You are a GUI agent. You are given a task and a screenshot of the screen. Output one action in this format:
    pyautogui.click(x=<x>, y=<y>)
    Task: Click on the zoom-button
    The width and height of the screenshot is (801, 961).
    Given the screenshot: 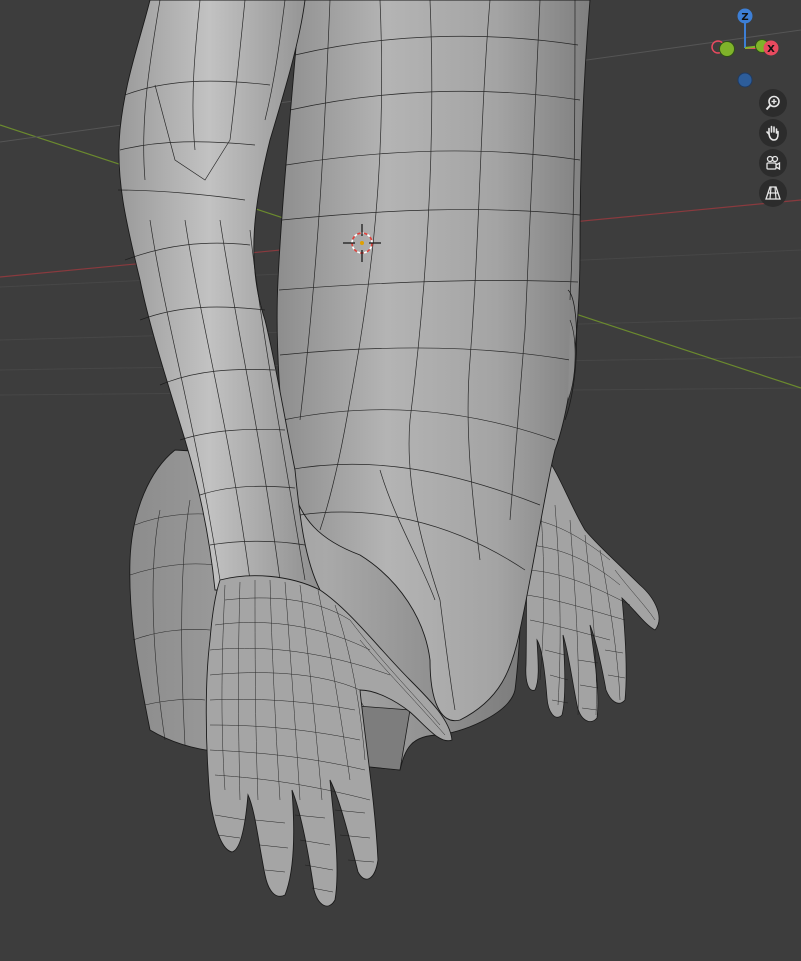 What is the action you would take?
    pyautogui.click(x=773, y=103)
    